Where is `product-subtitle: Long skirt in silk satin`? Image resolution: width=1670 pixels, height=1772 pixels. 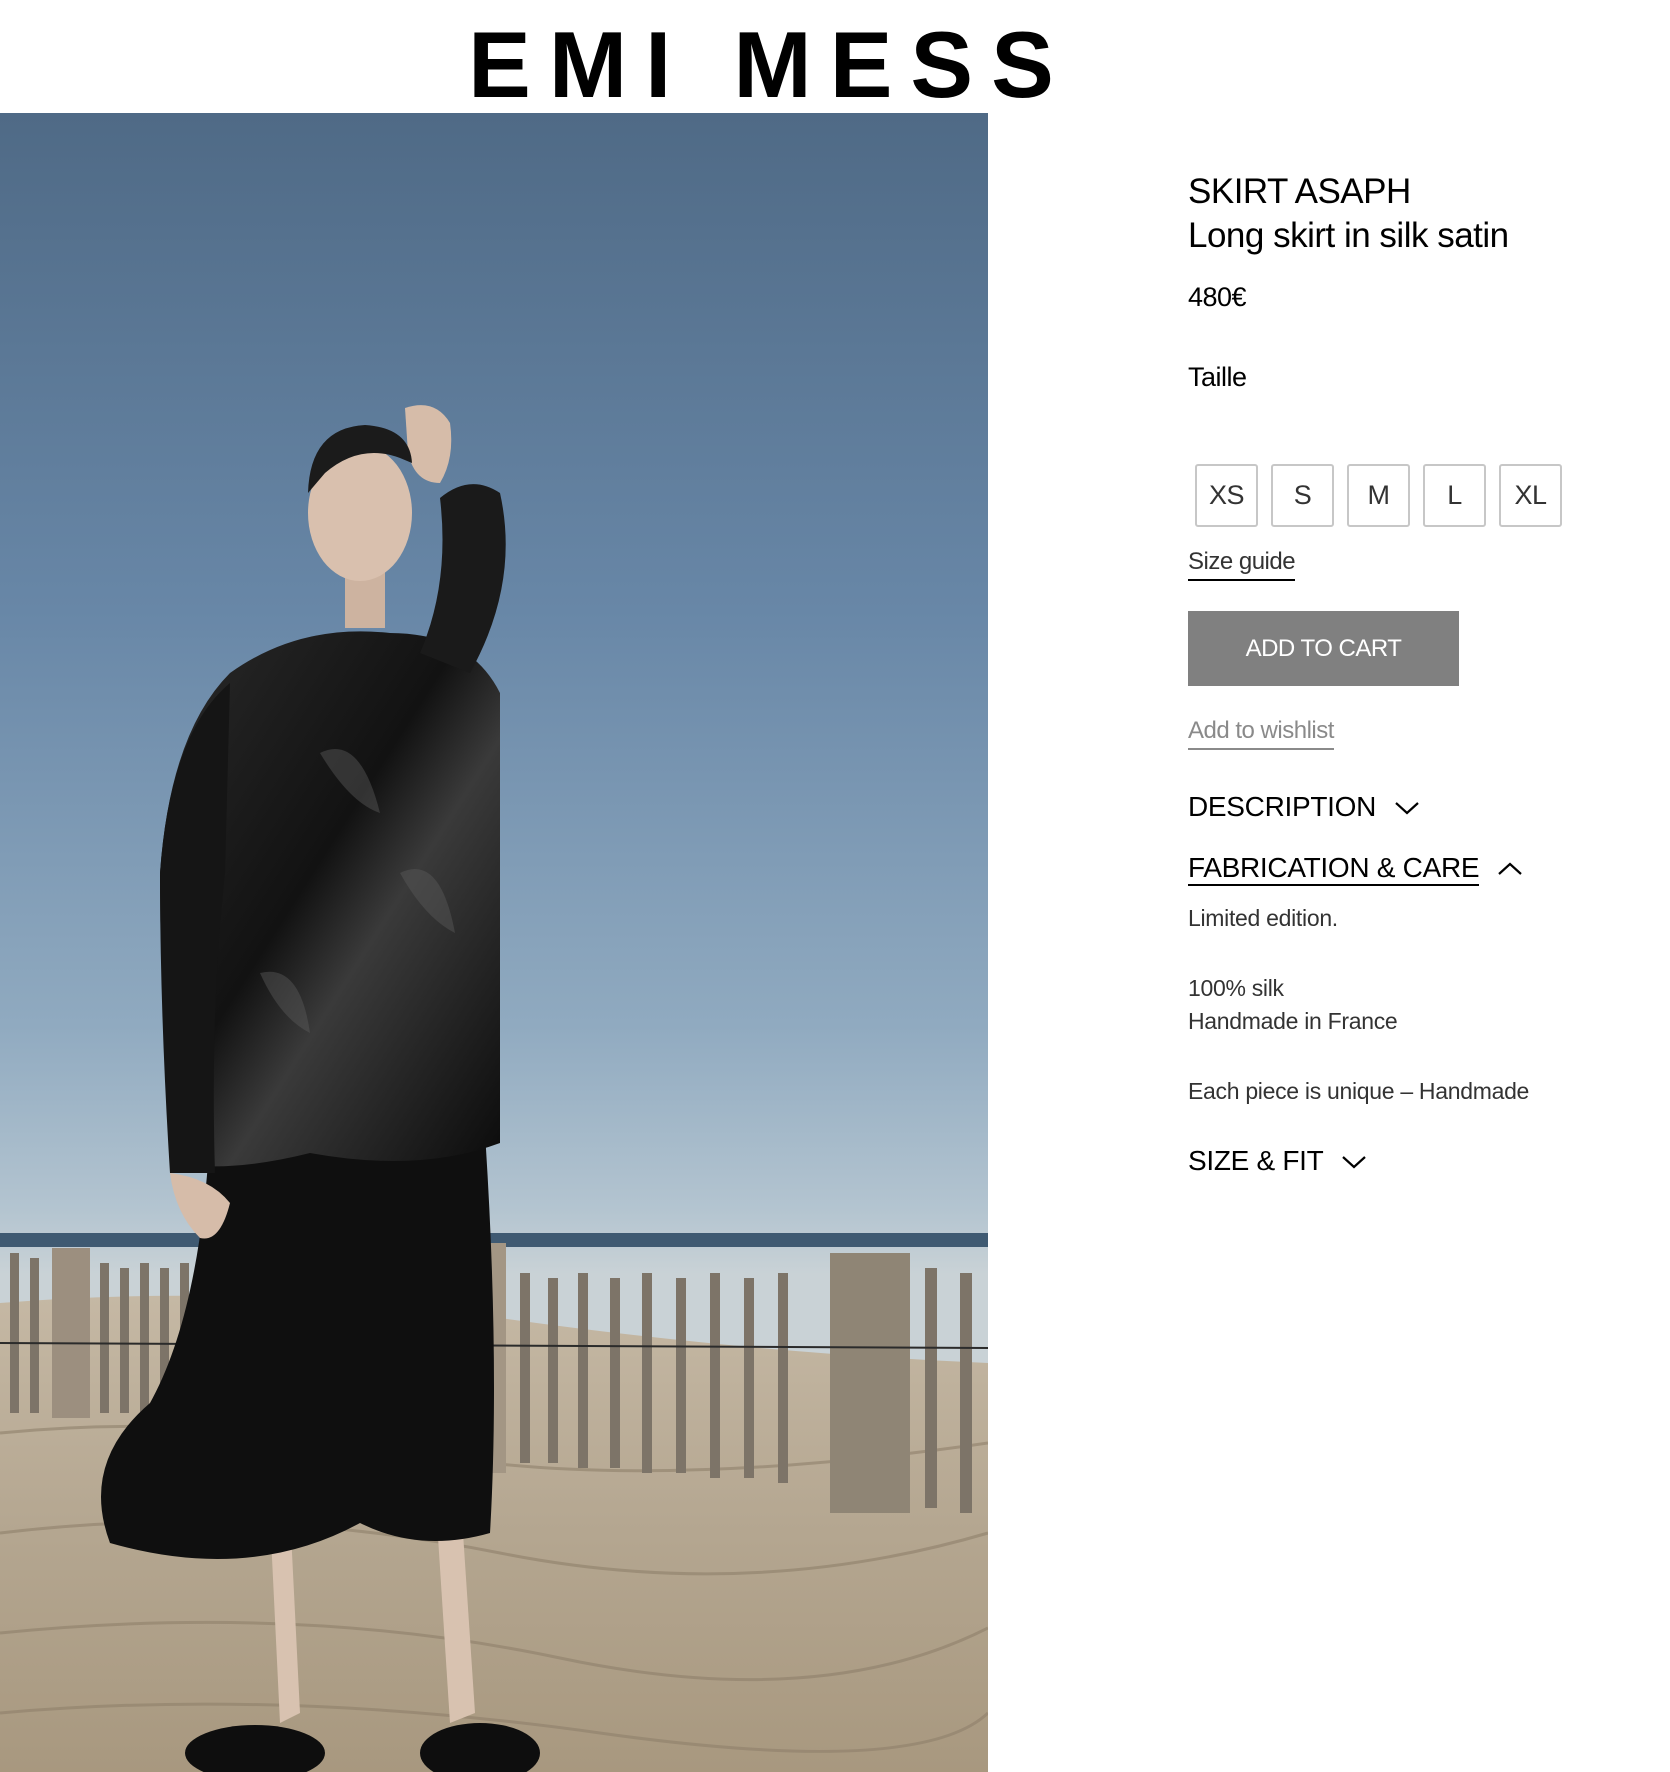
product-subtitle: Long skirt in silk satin is located at coordinates (1348, 235).